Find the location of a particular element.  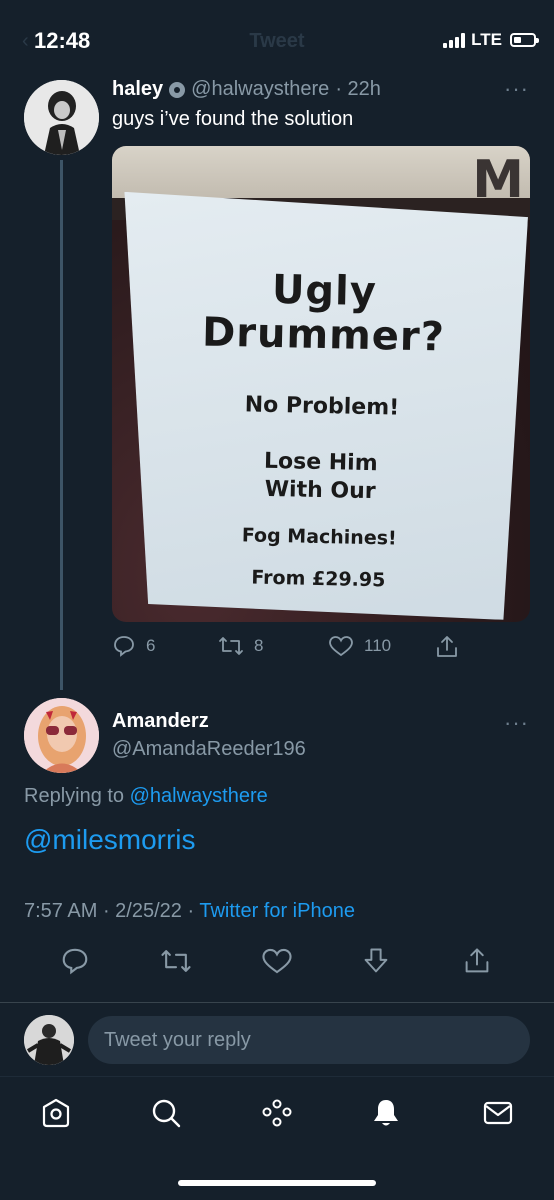

mail-icon is located at coordinates (498, 1113).